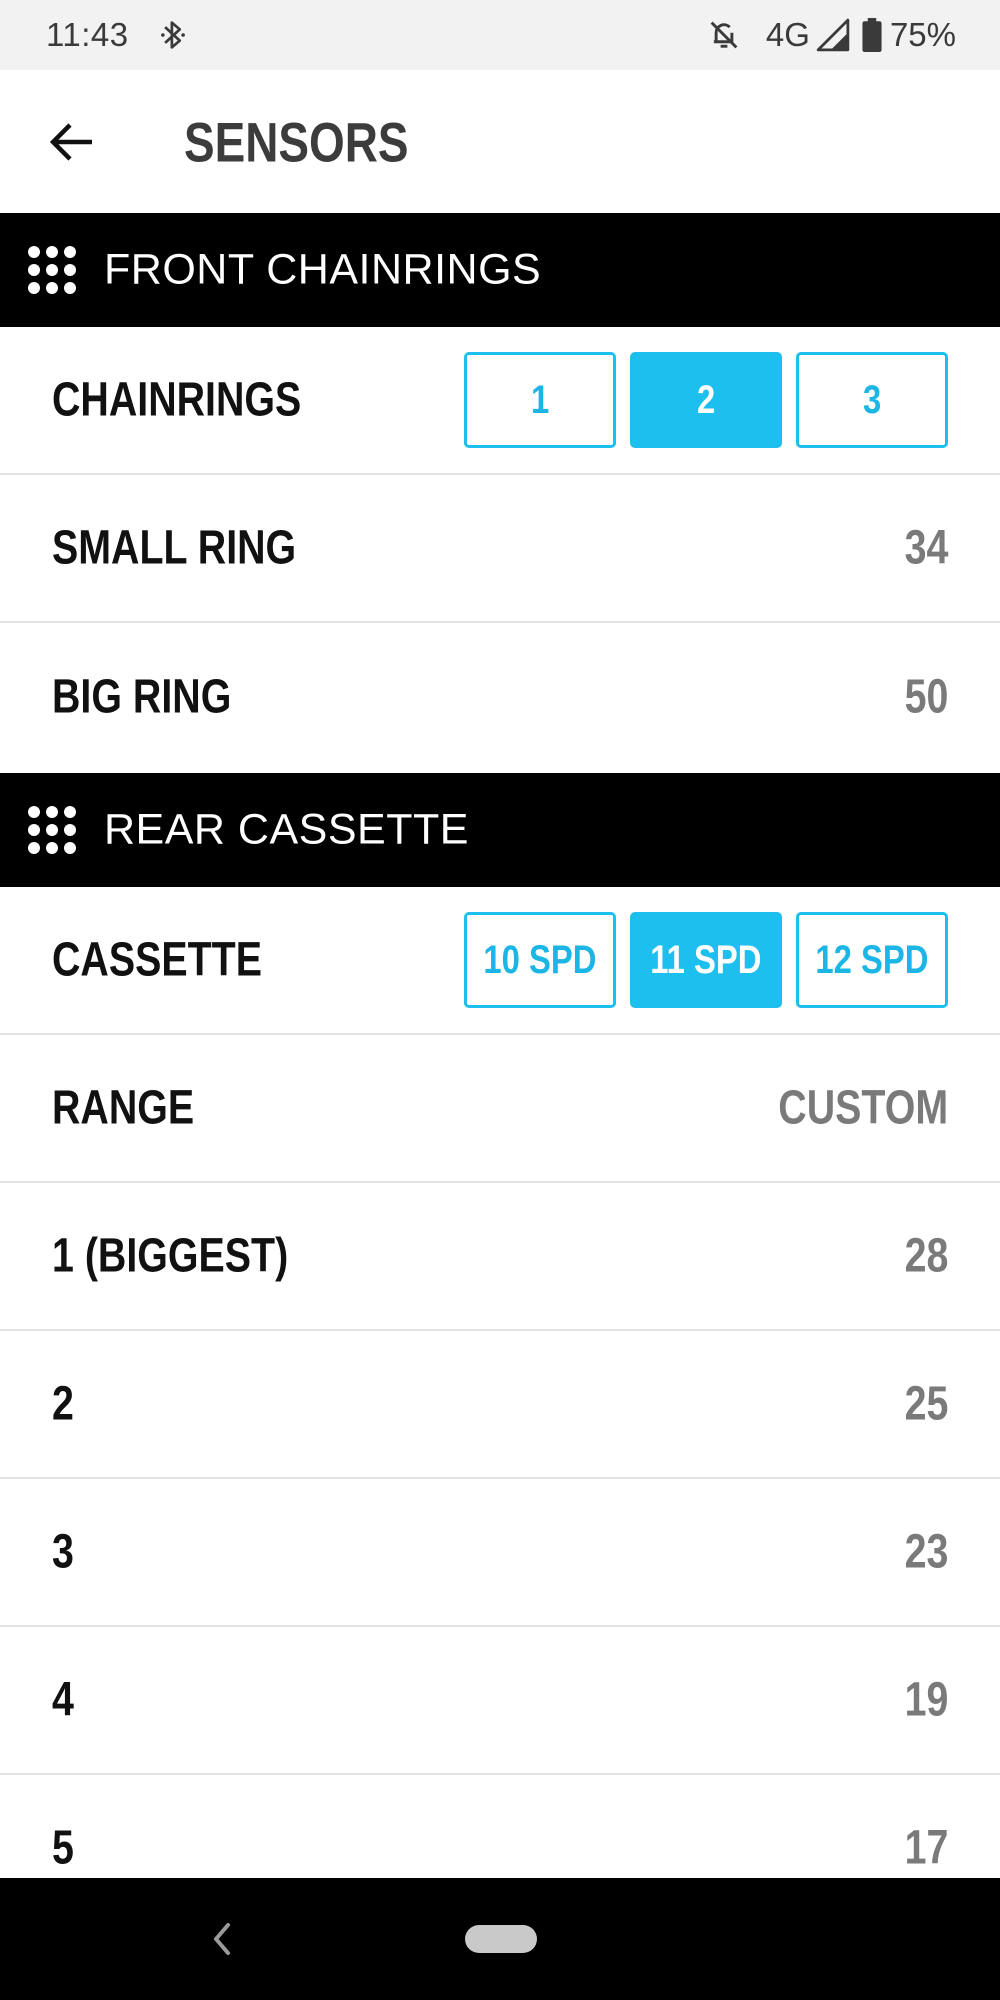 This screenshot has width=1000, height=2000. I want to click on cassette-option-12spd: 12 SPD, so click(872, 960).